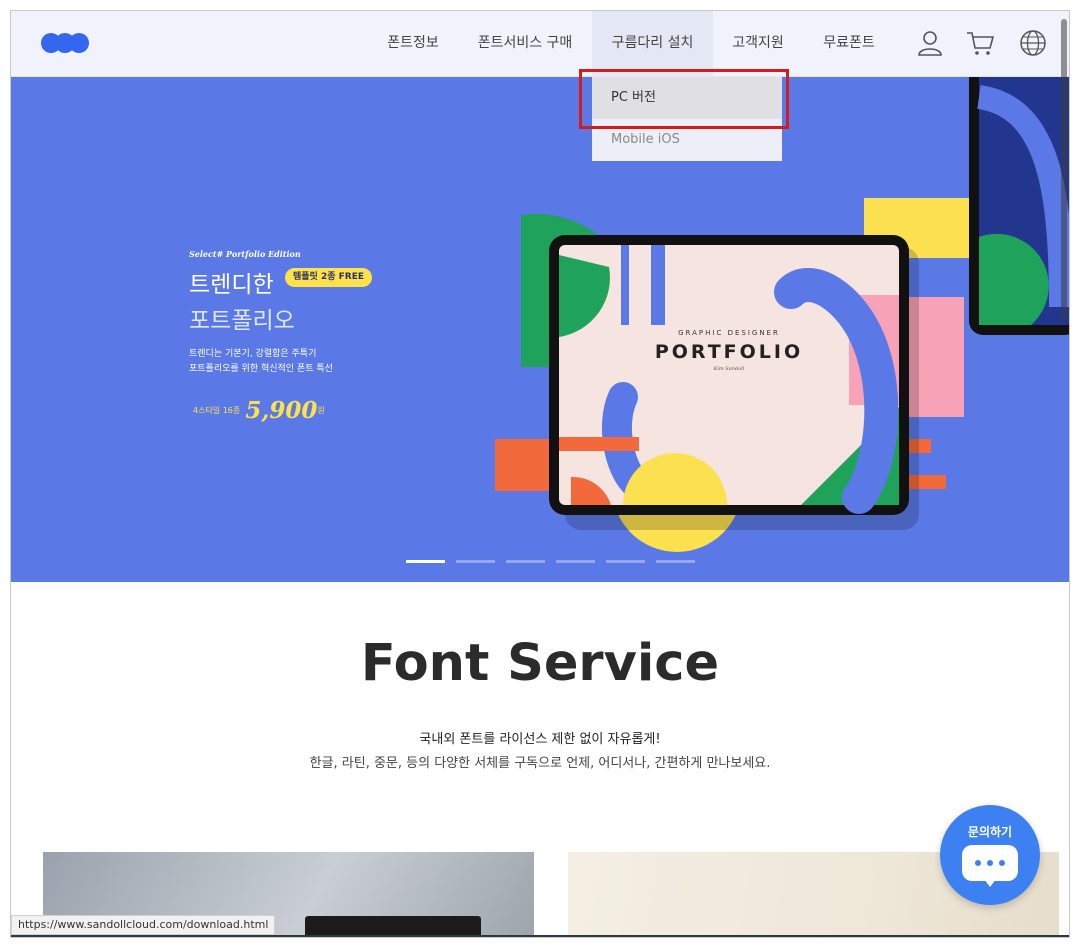 The width and height of the screenshot is (1080, 945). Describe the element at coordinates (261, 362) in the screenshot. I see `hero-description: 트렌디는 기본기, 강렬함은 주특기 포트폴리오를 위한 혁신적인 폰트 특선` at that location.